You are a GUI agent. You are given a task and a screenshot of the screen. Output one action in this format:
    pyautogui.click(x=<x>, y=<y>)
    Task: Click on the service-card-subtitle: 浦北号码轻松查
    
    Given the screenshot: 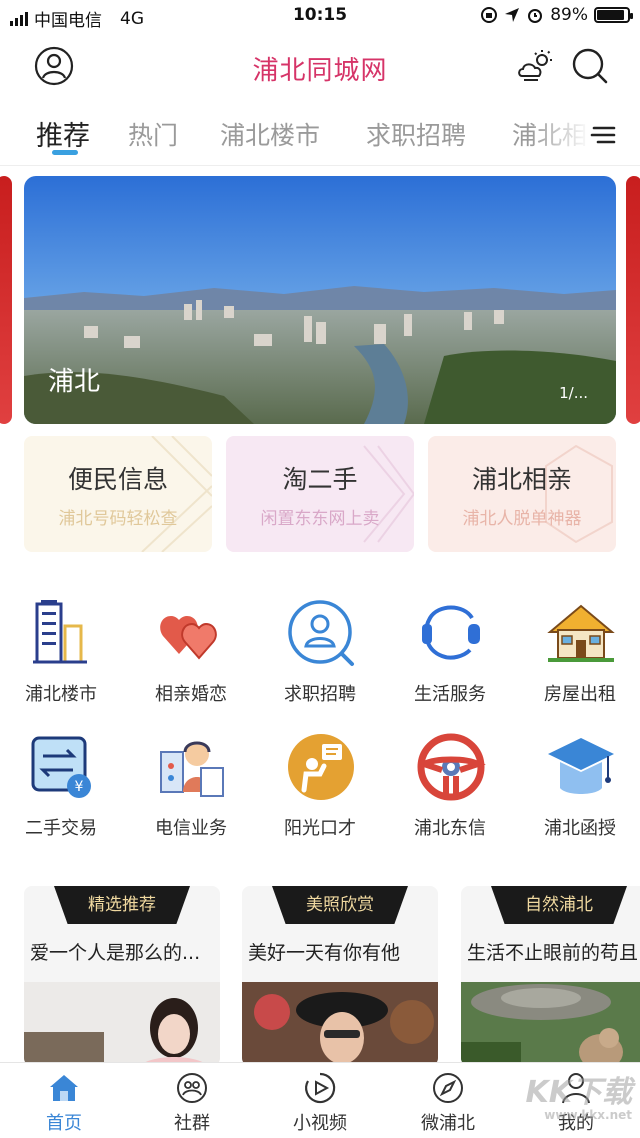 What is the action you would take?
    pyautogui.click(x=118, y=519)
    